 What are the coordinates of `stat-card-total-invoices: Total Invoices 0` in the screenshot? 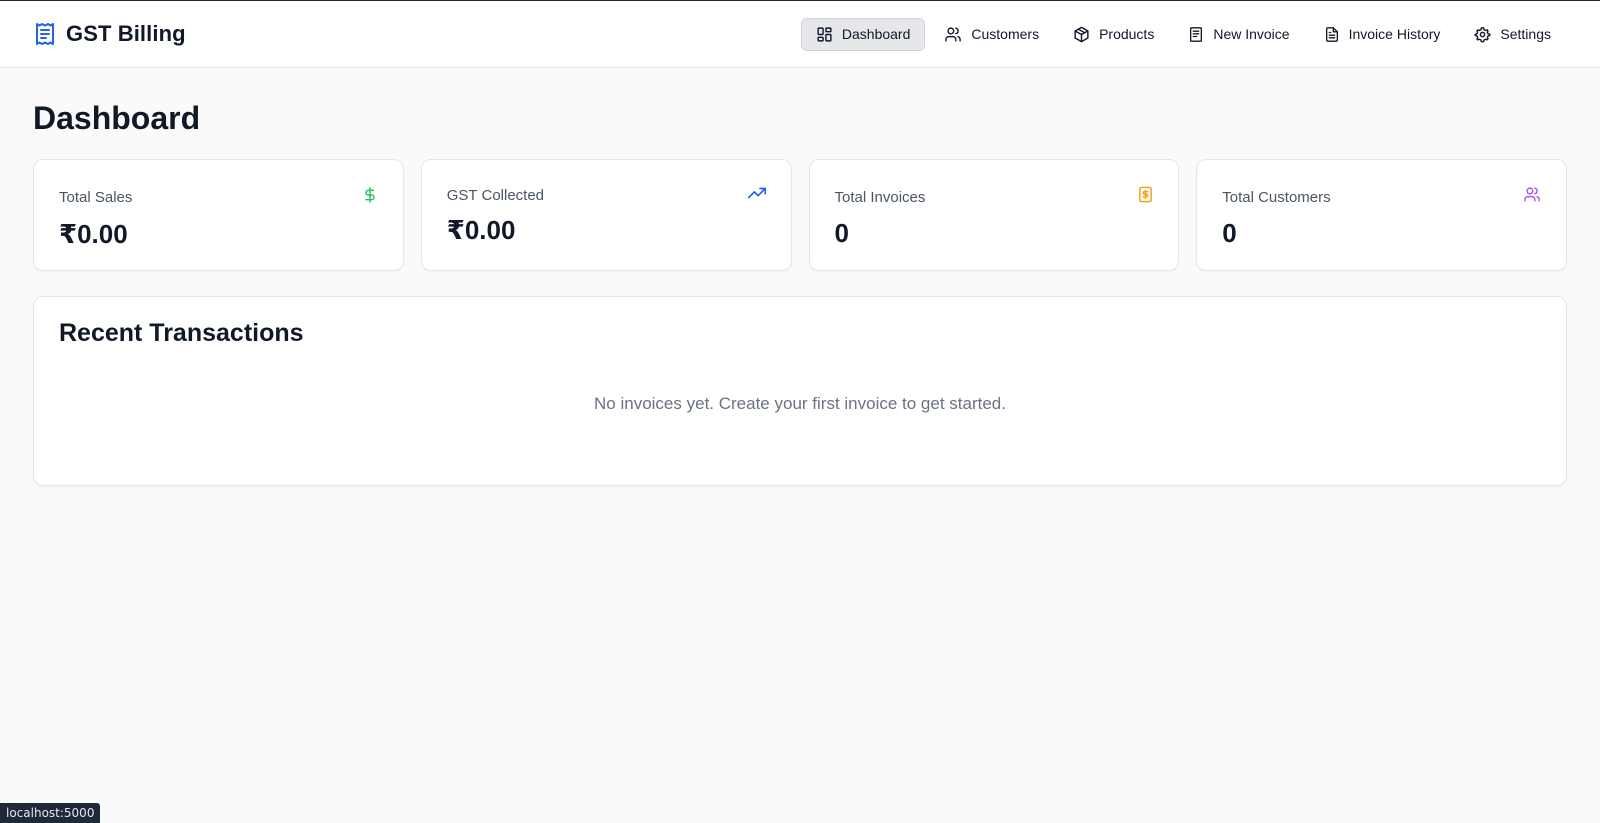 It's located at (994, 215).